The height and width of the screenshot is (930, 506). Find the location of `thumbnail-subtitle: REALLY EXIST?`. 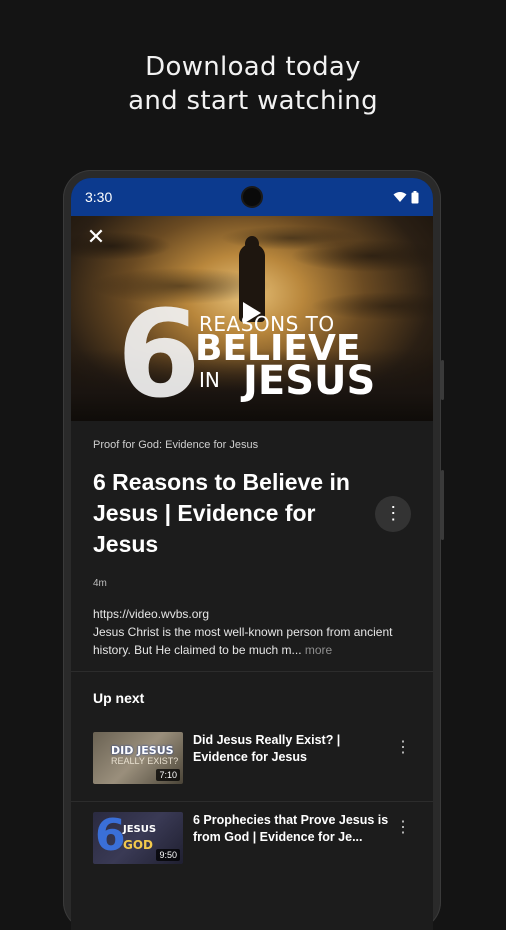

thumbnail-subtitle: REALLY EXIST? is located at coordinates (145, 761).